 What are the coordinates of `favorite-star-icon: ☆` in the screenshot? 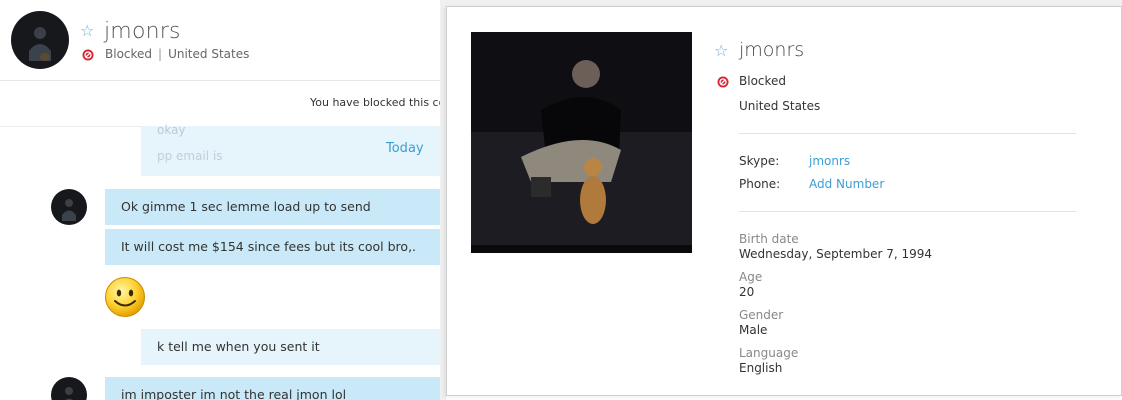 It's located at (87, 31).